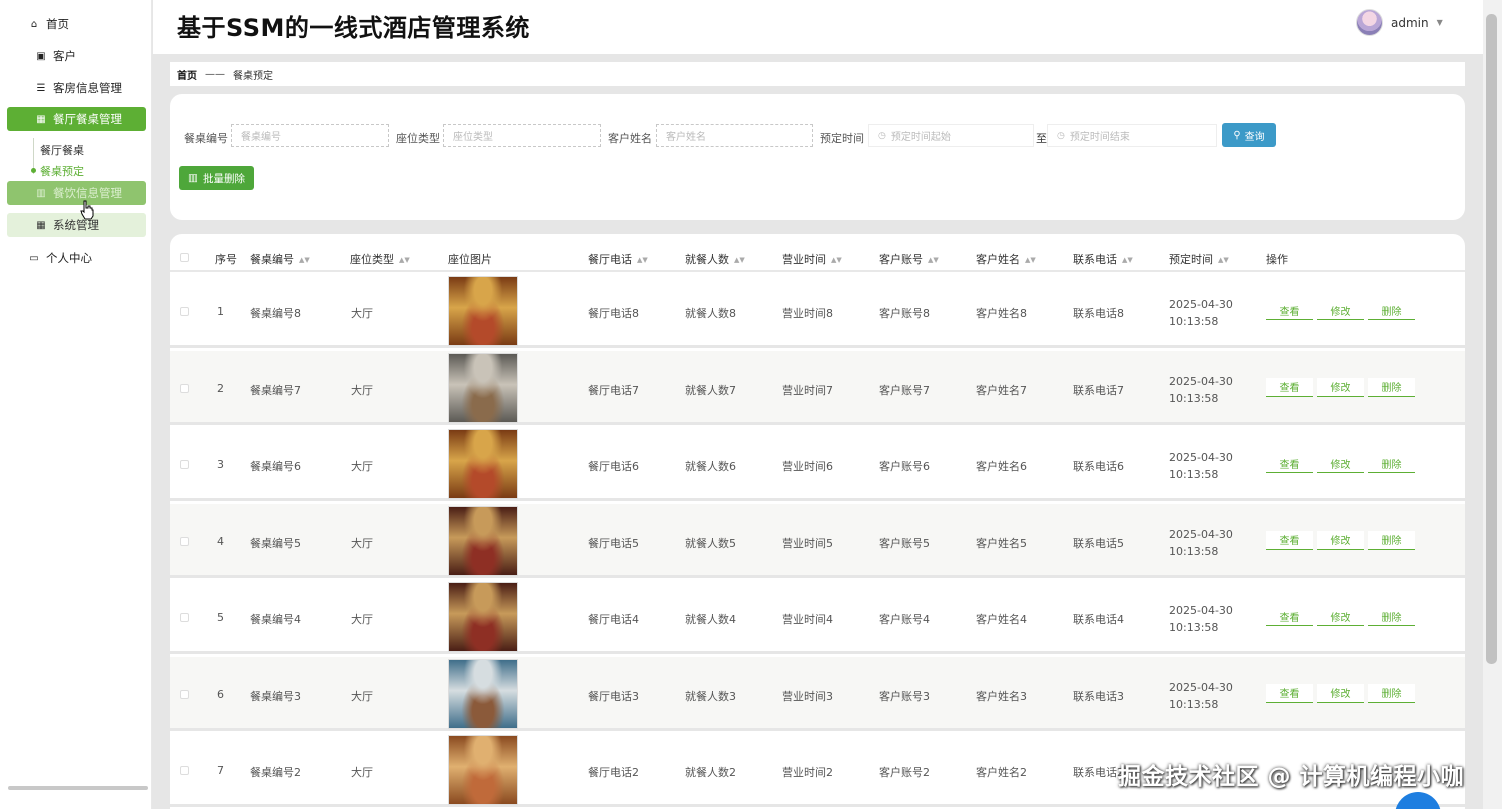 This screenshot has height=809, width=1502. Describe the element at coordinates (1237, 135) in the screenshot. I see `search-icon: ⚲` at that location.